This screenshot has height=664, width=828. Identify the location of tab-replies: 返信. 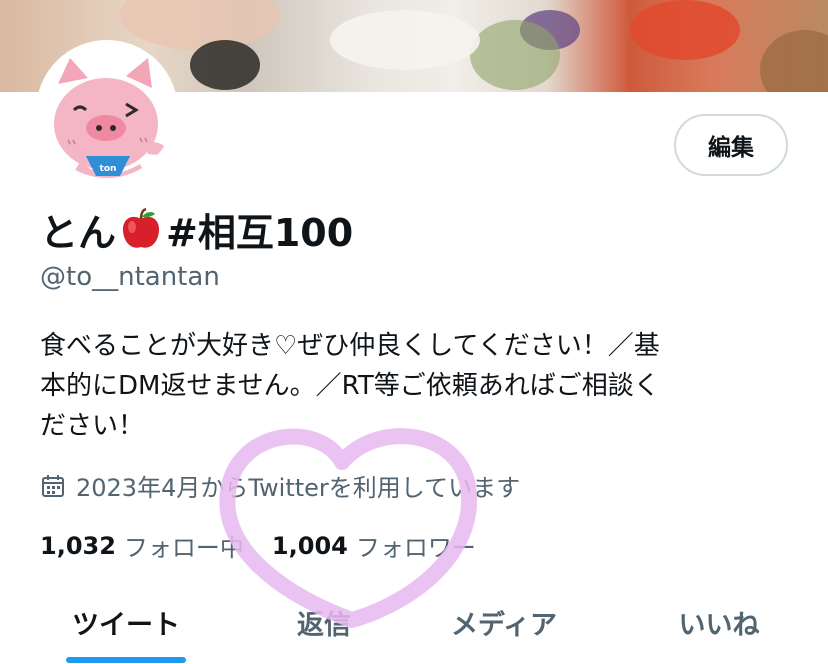
(324, 622).